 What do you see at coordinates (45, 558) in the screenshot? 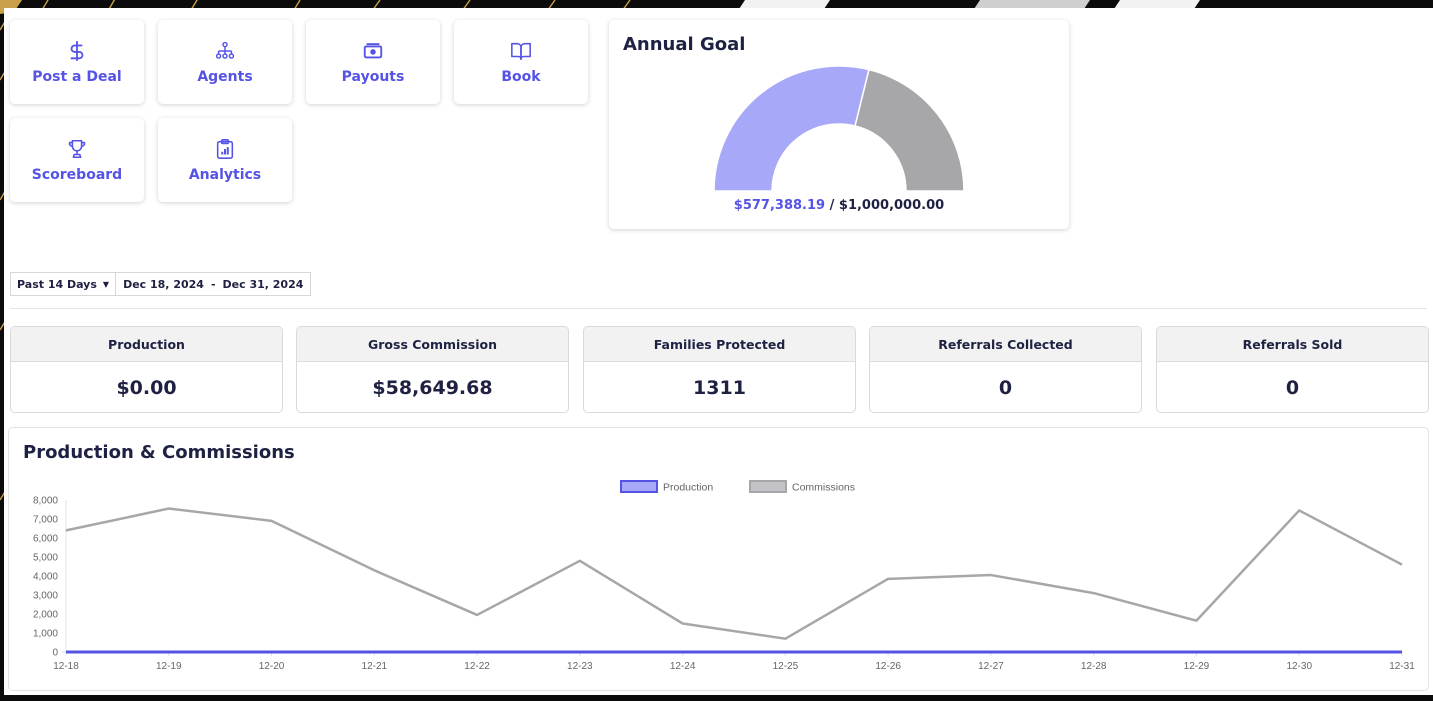
I see `y-tick-label: 5,000` at bounding box center [45, 558].